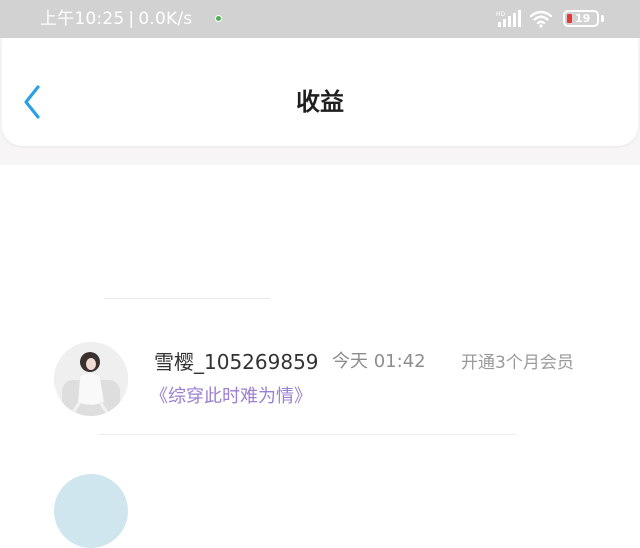 The height and width of the screenshot is (548, 640). Describe the element at coordinates (602, 18) in the screenshot. I see `battery-tip` at that location.